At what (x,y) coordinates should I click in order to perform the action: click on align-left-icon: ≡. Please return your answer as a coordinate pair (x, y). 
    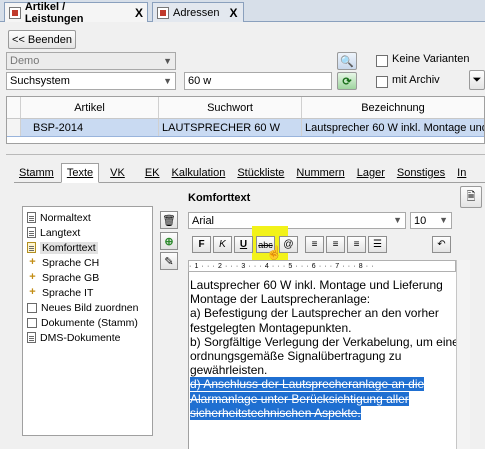
    Looking at the image, I should click on (314, 244).